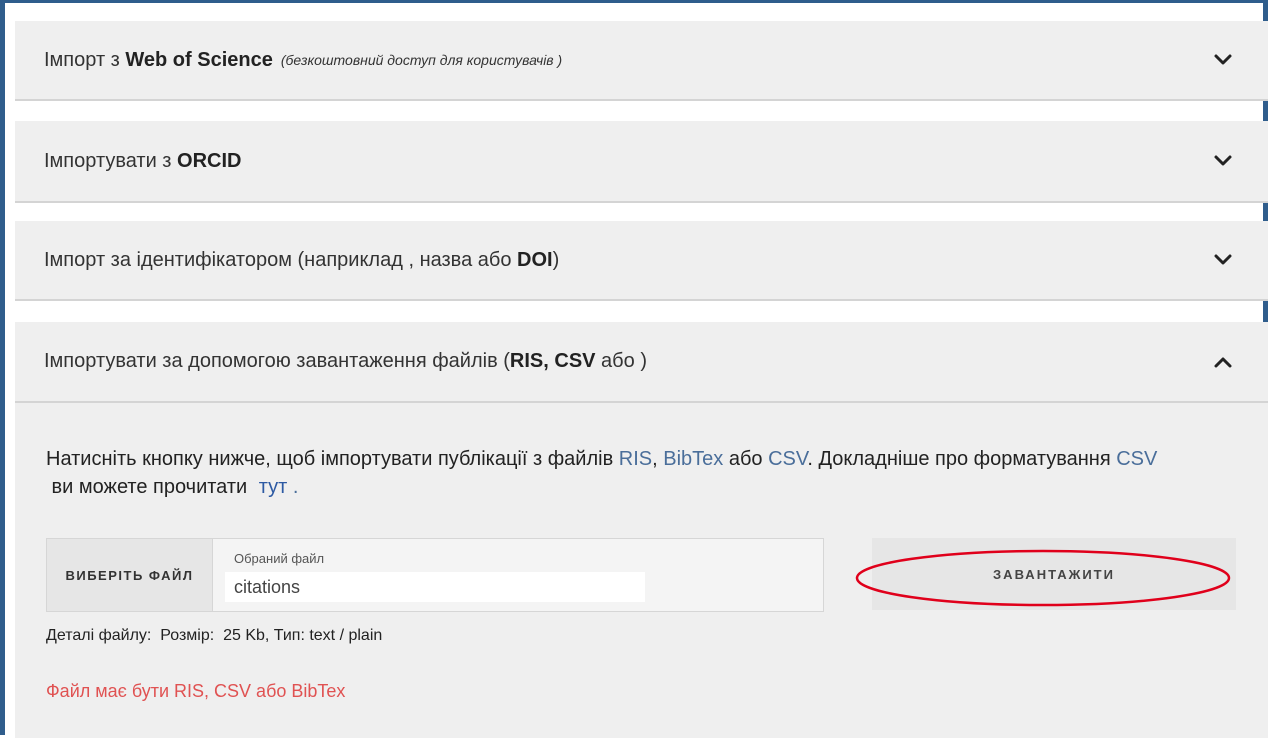 Image resolution: width=1268 pixels, height=738 pixels. Describe the element at coordinates (199, 59) in the screenshot. I see `panel-title-bold: Web of Science` at that location.